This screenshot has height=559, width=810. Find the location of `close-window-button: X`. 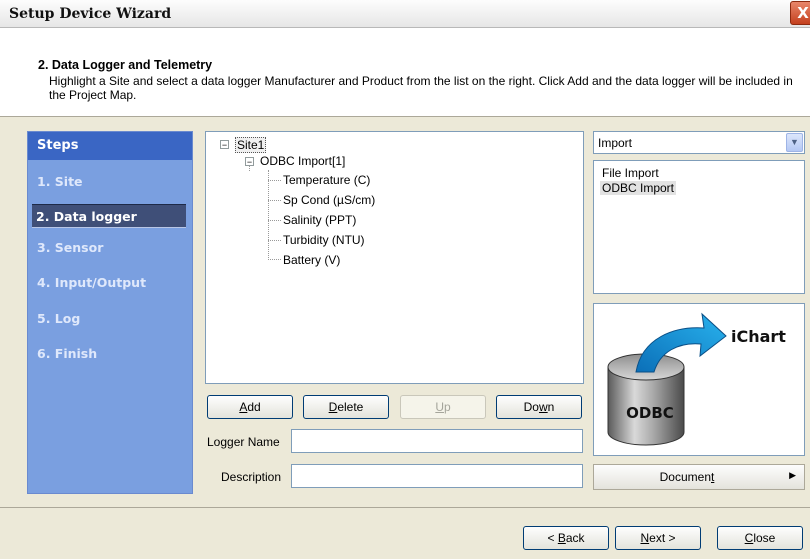

close-window-button: X is located at coordinates (800, 13).